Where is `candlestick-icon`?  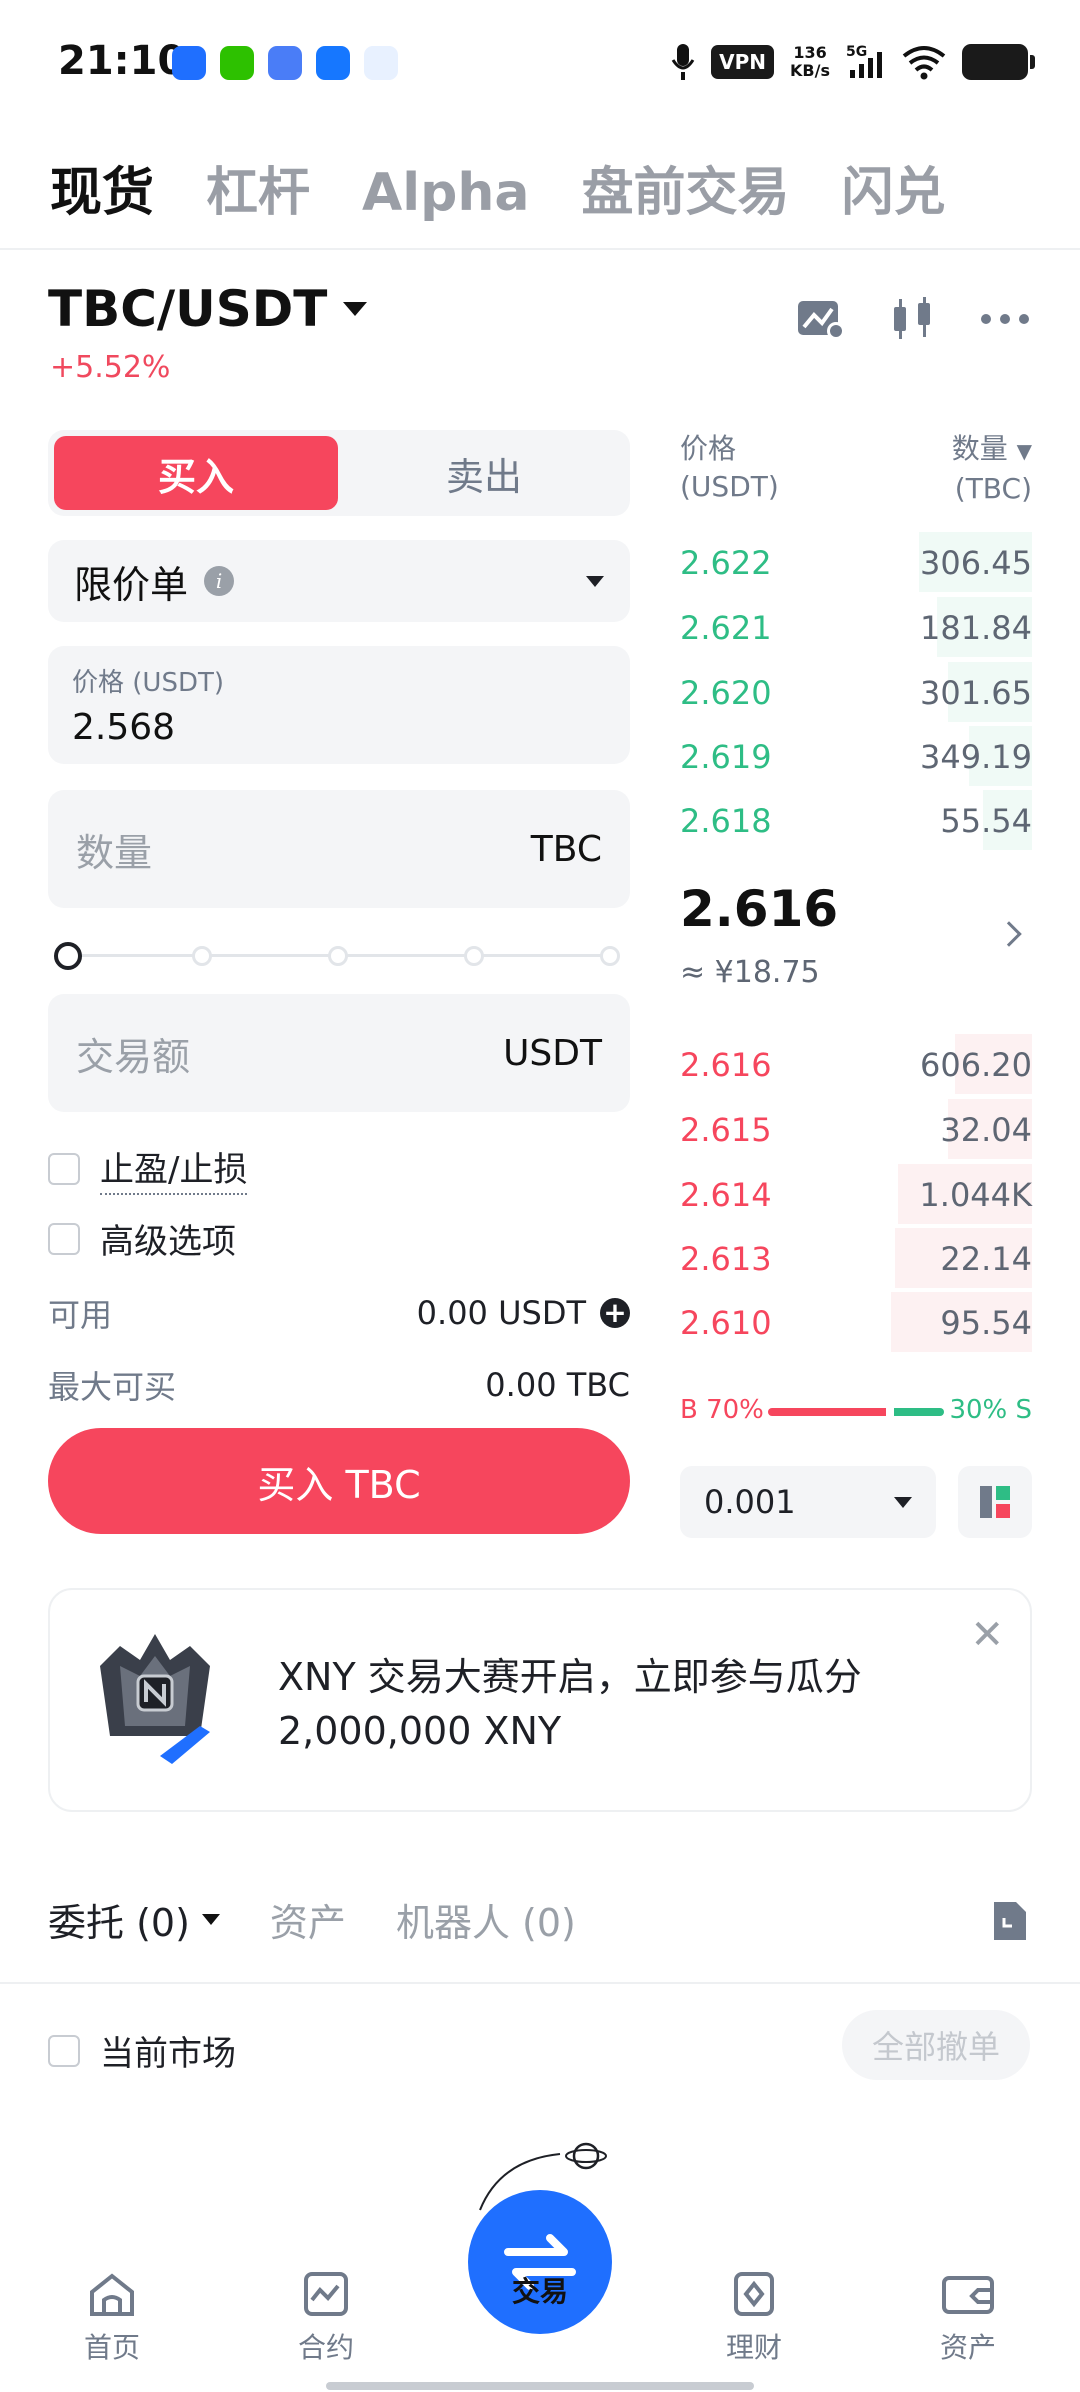 candlestick-icon is located at coordinates (913, 319).